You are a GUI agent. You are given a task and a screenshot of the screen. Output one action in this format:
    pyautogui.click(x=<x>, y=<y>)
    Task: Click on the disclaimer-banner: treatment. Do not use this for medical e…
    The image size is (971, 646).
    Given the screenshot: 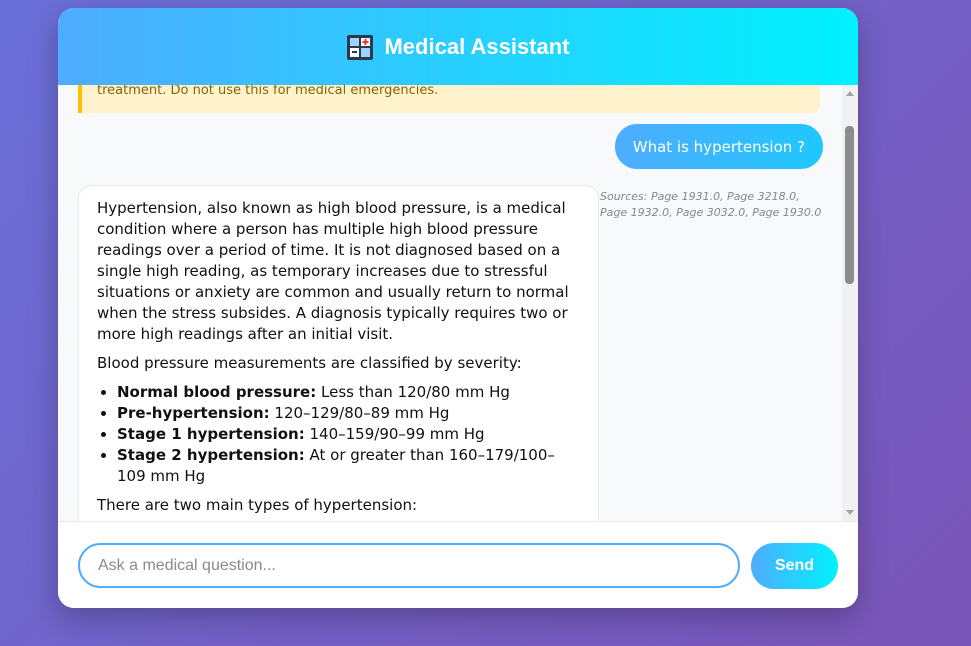 What is the action you would take?
    pyautogui.click(x=449, y=99)
    